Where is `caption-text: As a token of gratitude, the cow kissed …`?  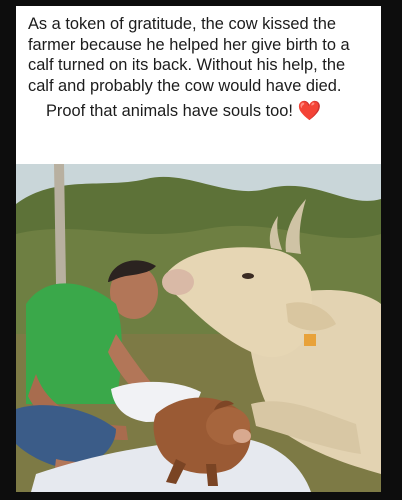 caption-text: As a token of gratitude, the cow kissed … is located at coordinates (189, 55).